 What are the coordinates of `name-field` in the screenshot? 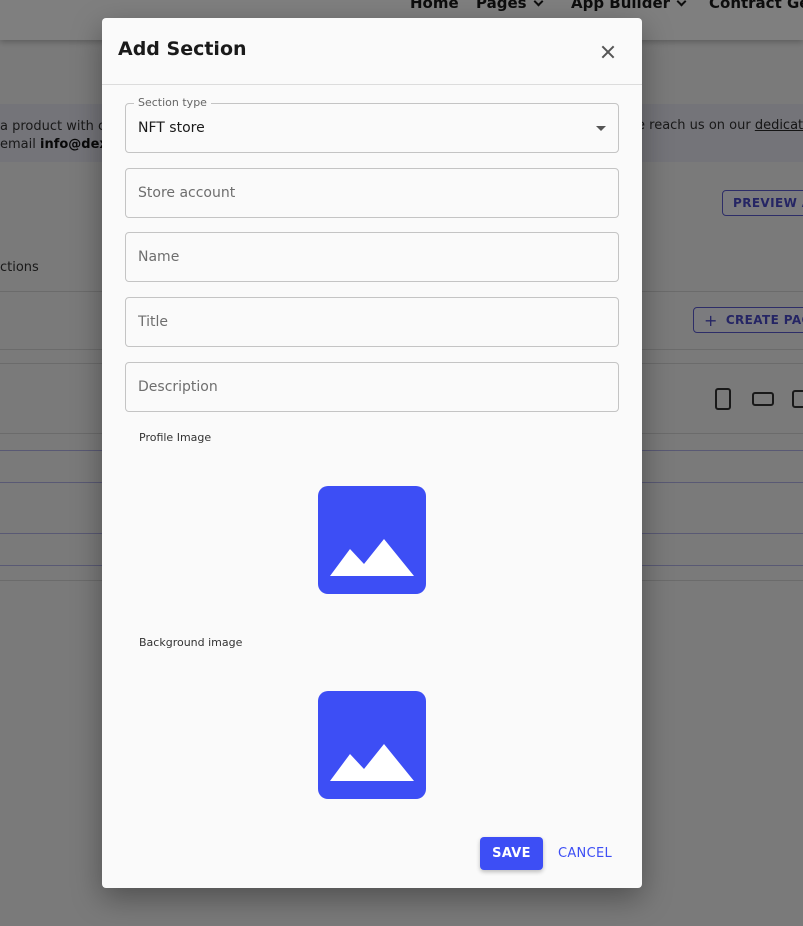 It's located at (372, 257).